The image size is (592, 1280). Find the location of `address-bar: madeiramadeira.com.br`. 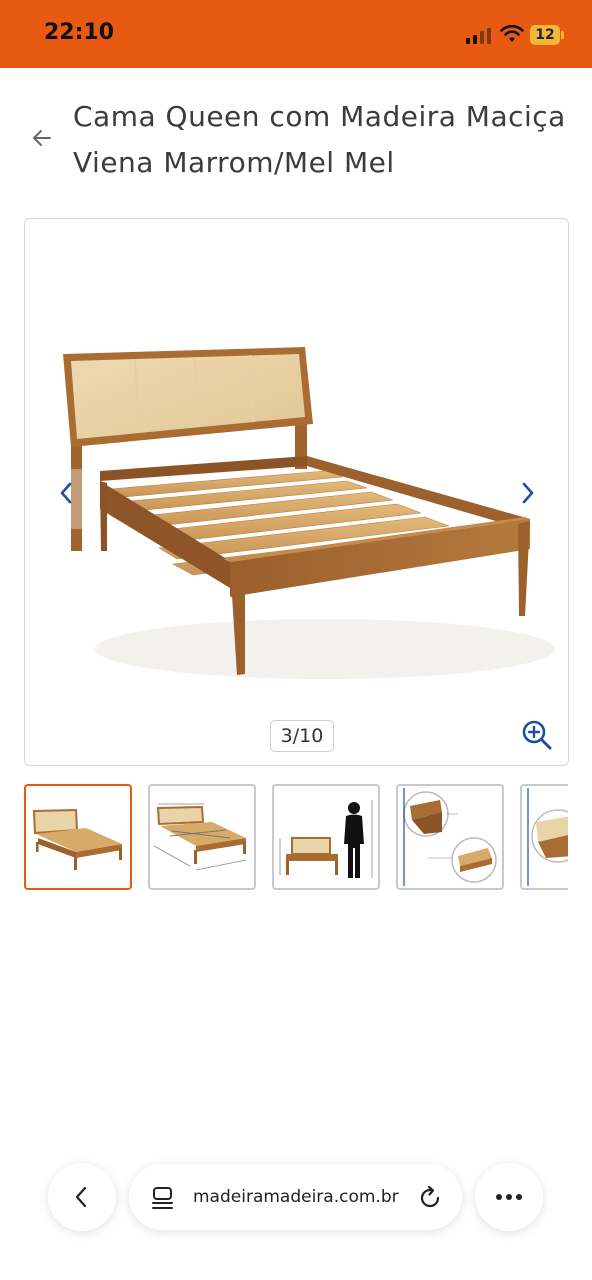

address-bar: madeiramadeira.com.br is located at coordinates (295, 1197).